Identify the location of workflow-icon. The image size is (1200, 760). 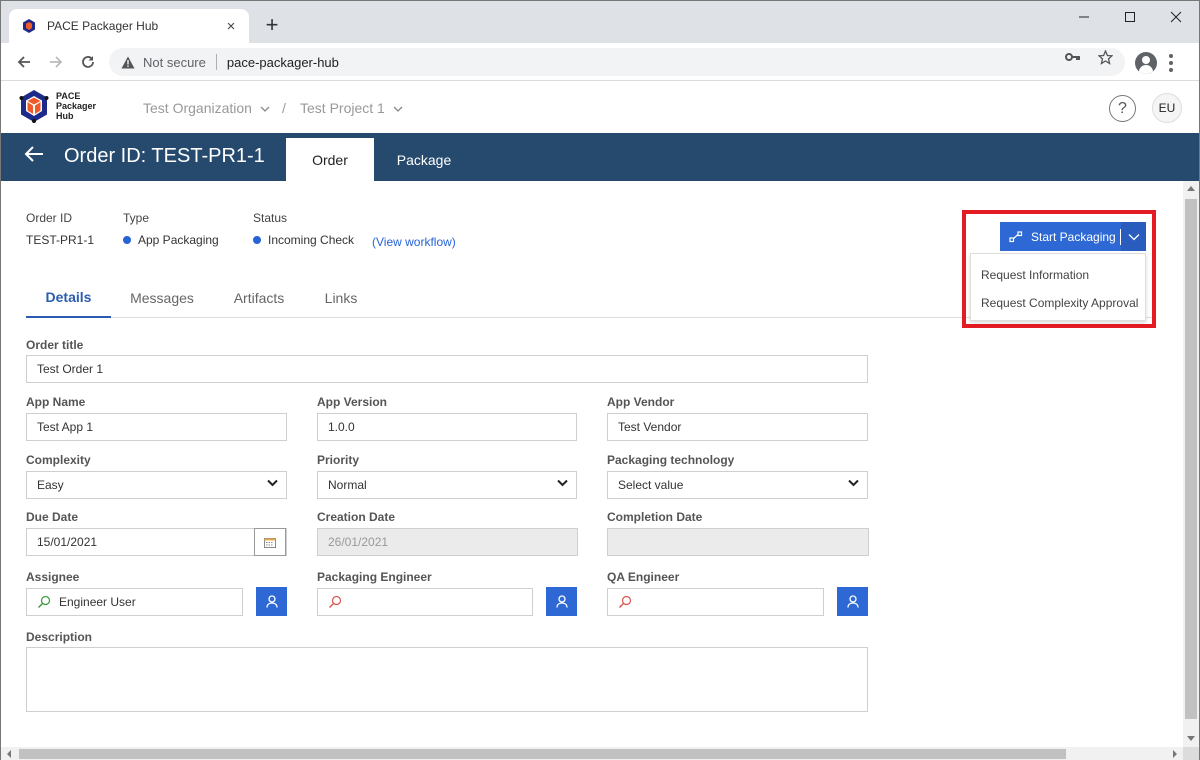
(1016, 236).